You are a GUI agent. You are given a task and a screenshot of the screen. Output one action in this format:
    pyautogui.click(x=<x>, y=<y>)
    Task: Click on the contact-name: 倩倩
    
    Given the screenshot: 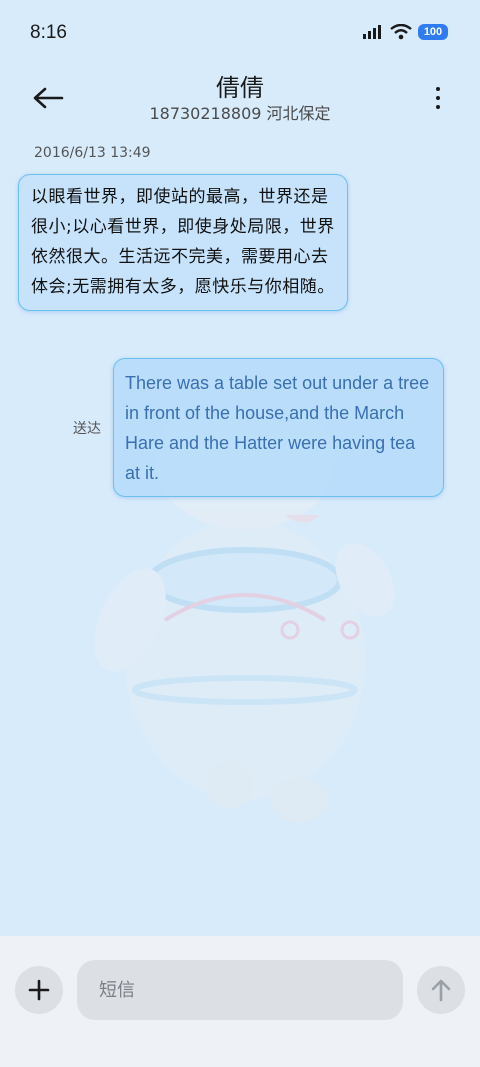 What is the action you would take?
    pyautogui.click(x=240, y=88)
    